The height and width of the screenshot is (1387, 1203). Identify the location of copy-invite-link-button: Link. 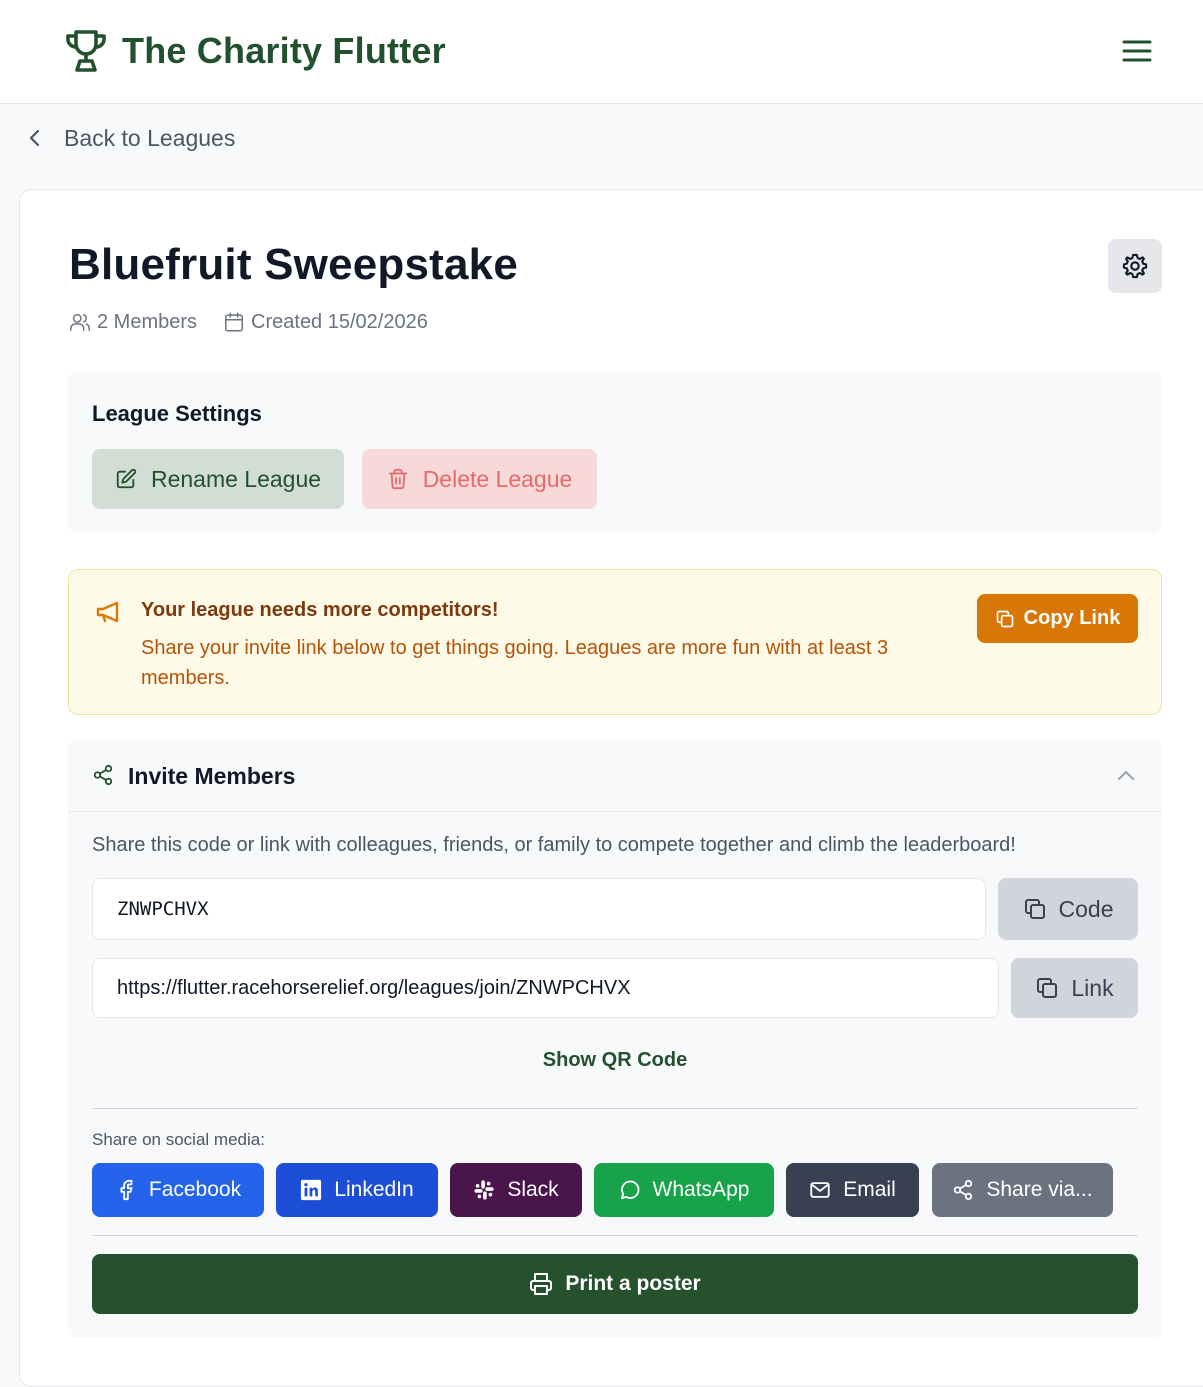
(1074, 988).